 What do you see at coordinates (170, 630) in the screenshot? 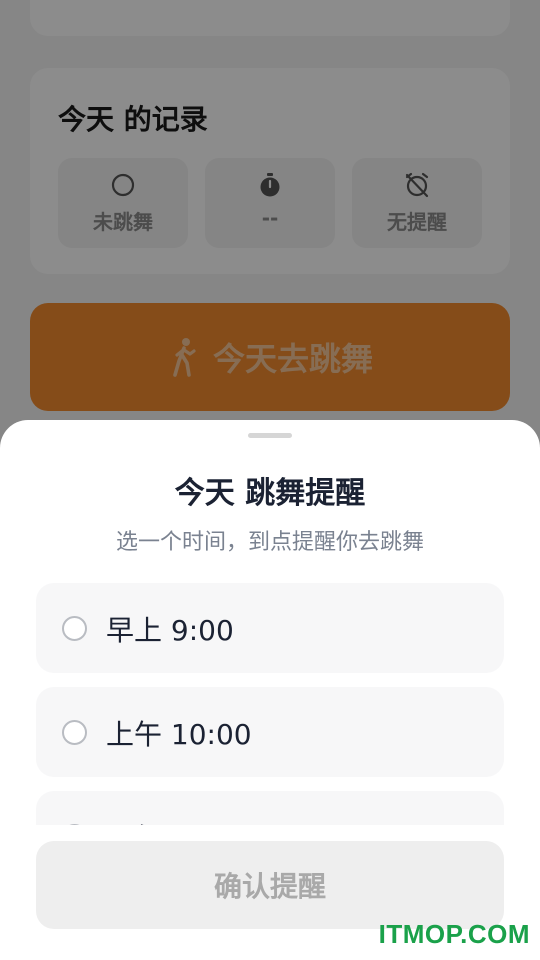
I see `time-option-label: 早上 9:00` at bounding box center [170, 630].